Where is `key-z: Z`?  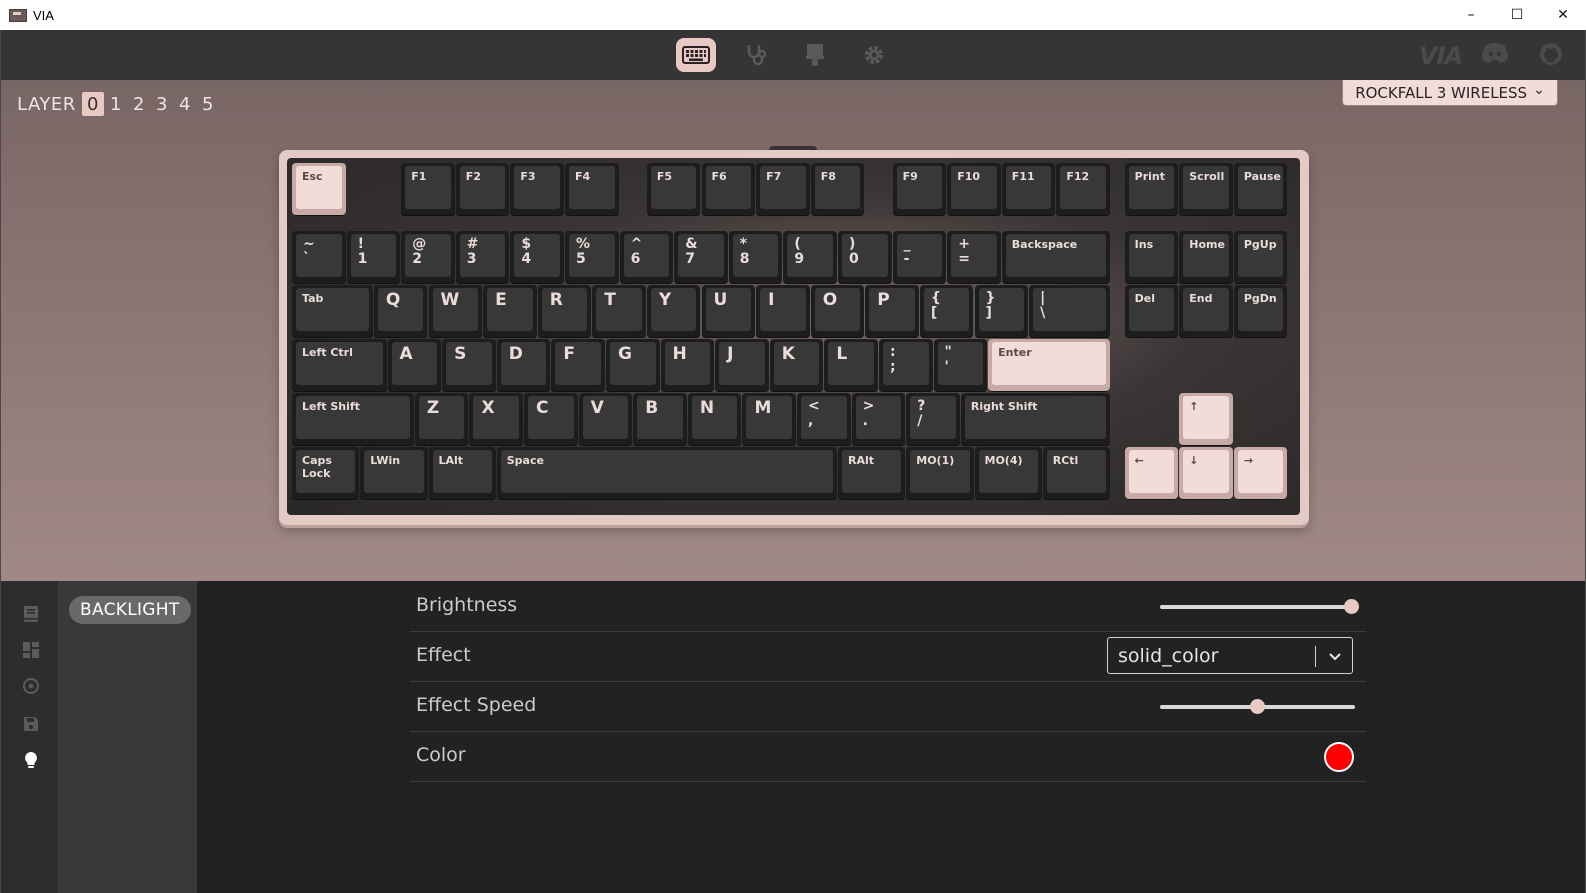 key-z: Z is located at coordinates (441, 419).